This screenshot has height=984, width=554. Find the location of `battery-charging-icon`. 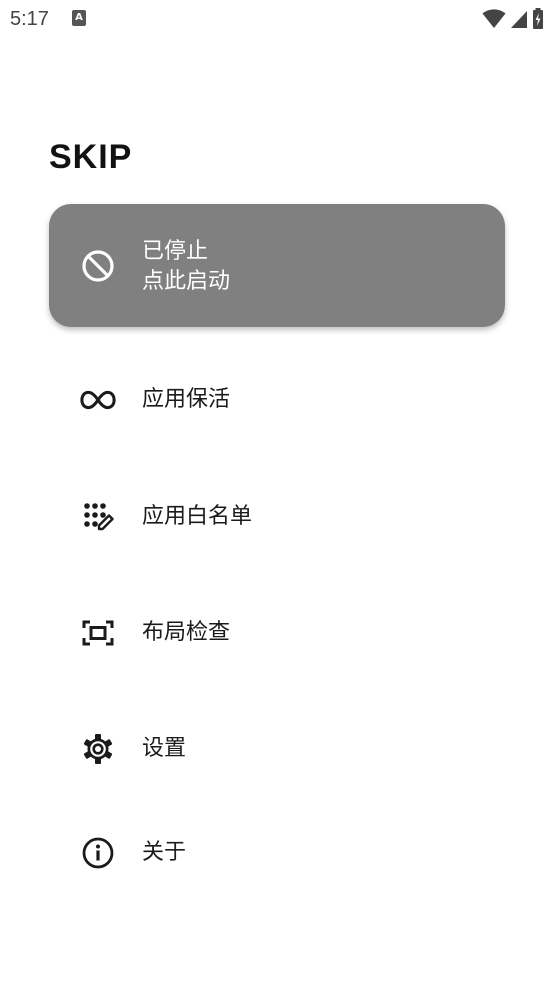

battery-charging-icon is located at coordinates (538, 19).